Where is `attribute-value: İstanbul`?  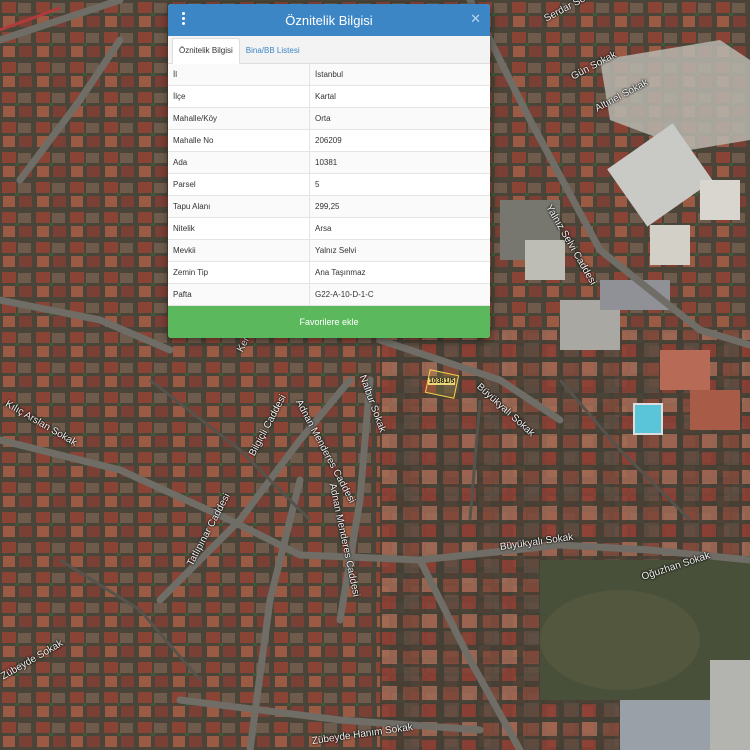 attribute-value: İstanbul is located at coordinates (399, 75).